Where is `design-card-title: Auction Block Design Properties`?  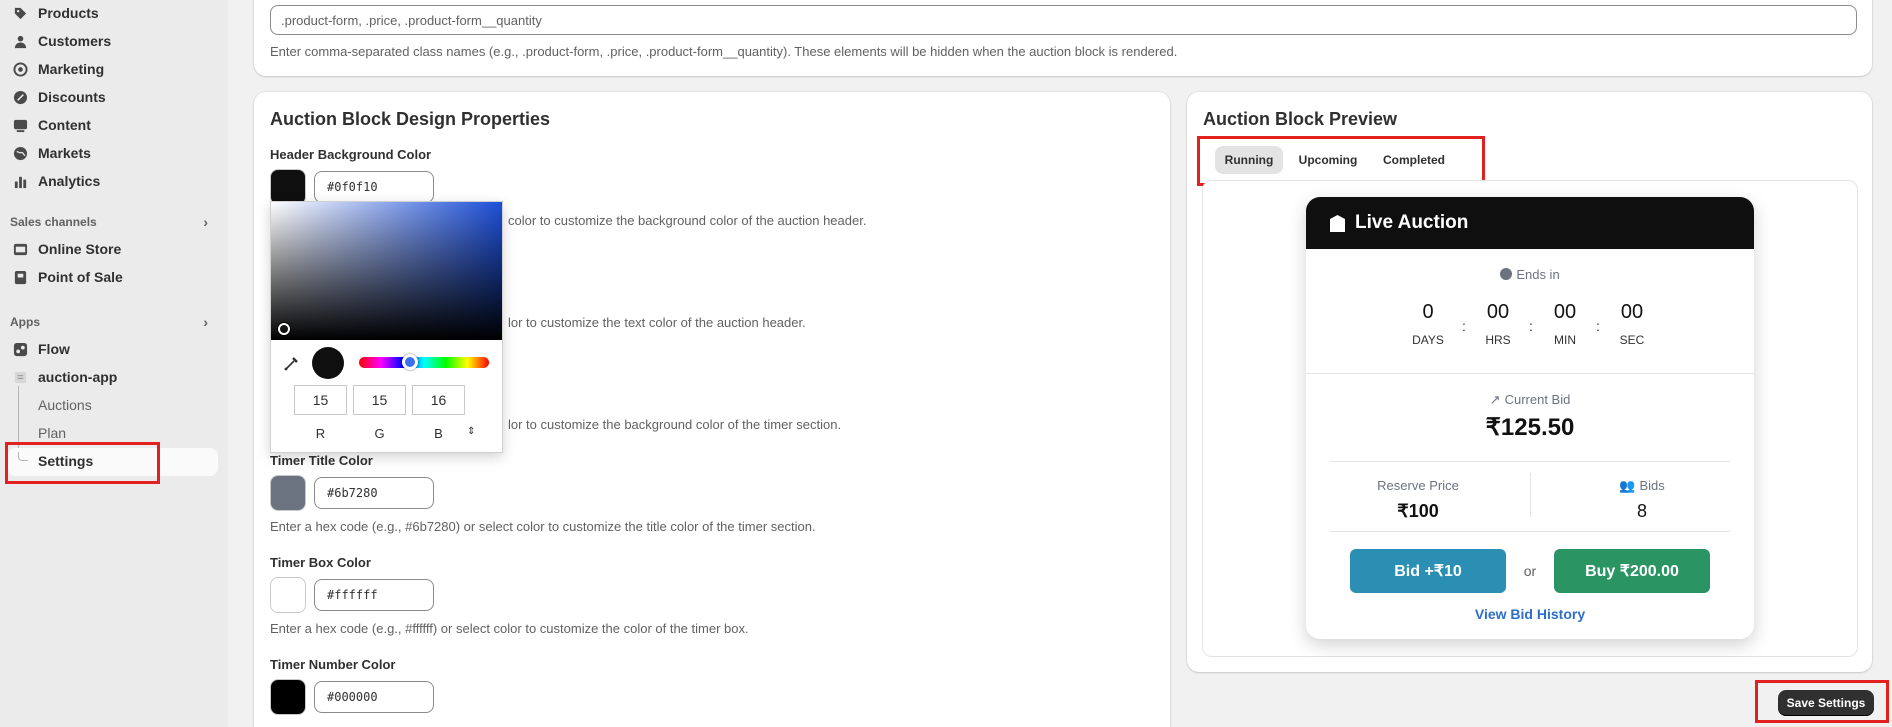
design-card-title: Auction Block Design Properties is located at coordinates (410, 119).